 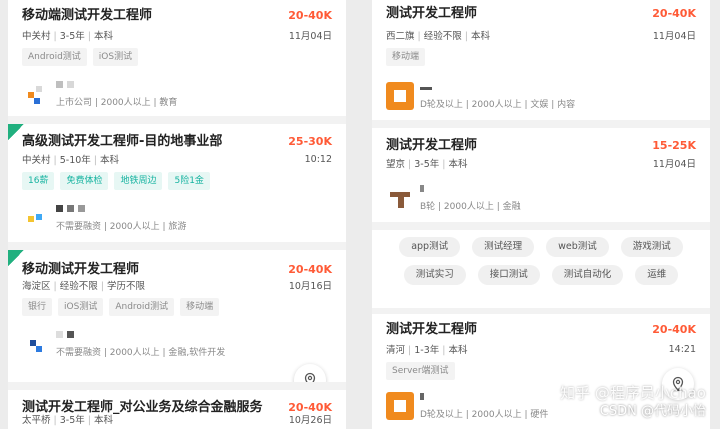 I want to click on job-location: 海淀区, so click(x=36, y=286).